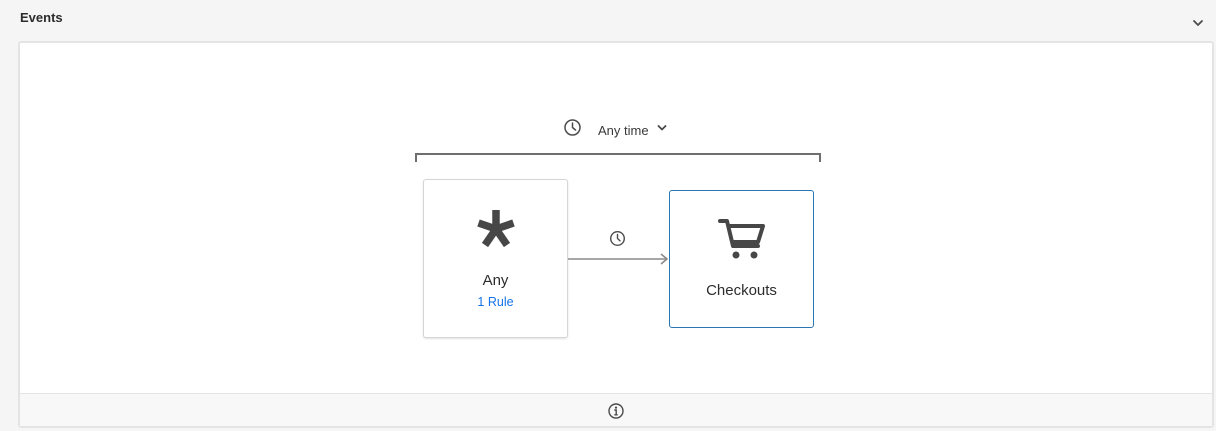  I want to click on time-constraint-dropdown: Any time, so click(616, 130).